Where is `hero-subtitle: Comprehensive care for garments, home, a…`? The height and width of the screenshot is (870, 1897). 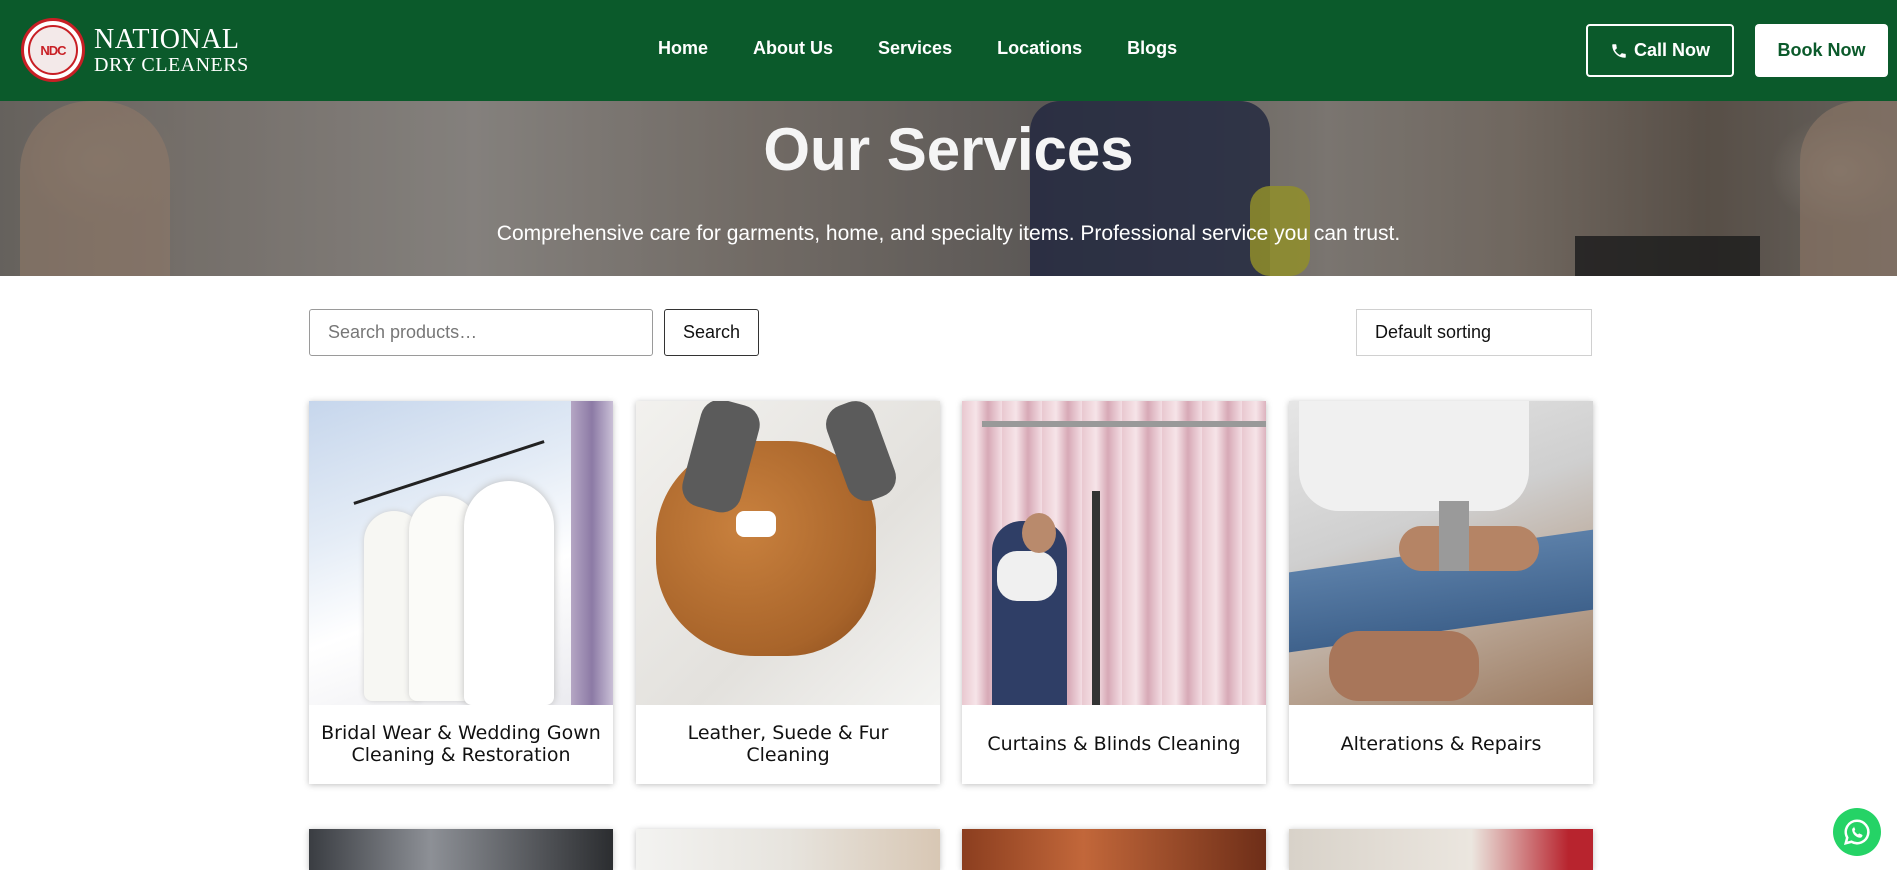
hero-subtitle: Comprehensive care for garments, home, a… is located at coordinates (948, 233).